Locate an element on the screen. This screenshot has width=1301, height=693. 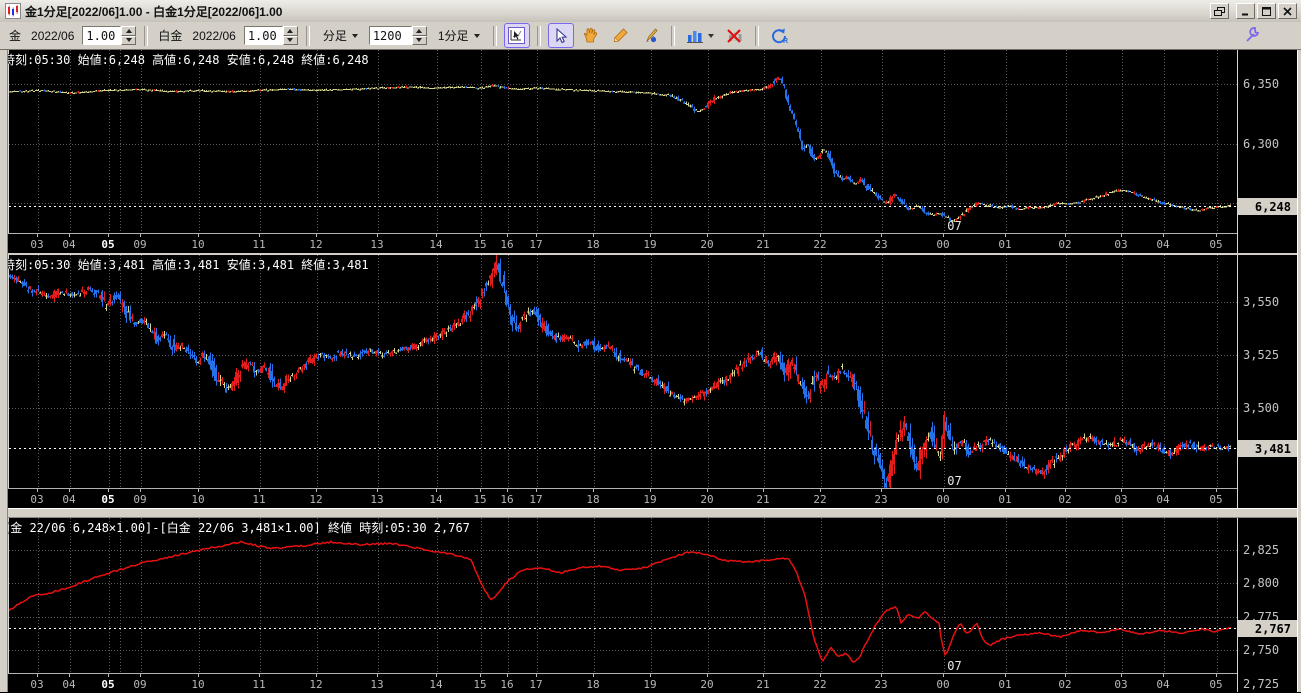
float-window-button is located at coordinates (1219, 11).